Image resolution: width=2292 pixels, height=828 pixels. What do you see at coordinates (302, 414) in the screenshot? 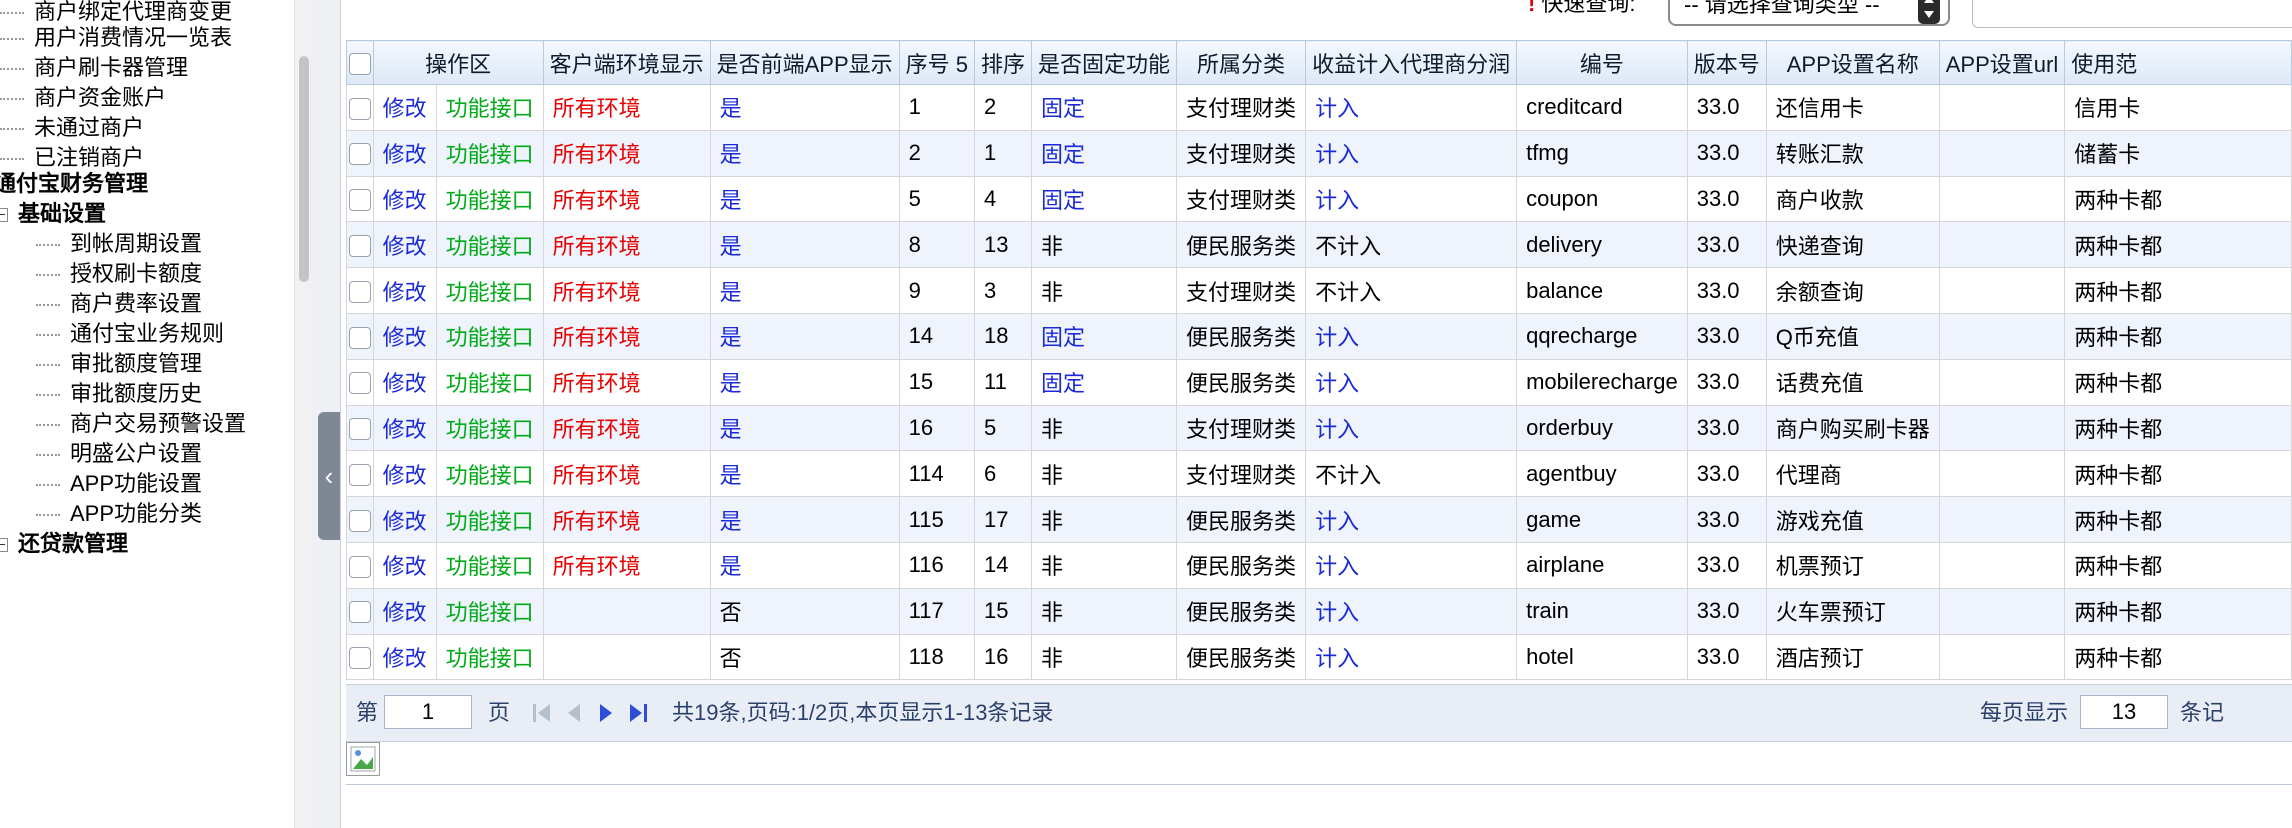
I see `sidebar-scrollbar` at bounding box center [302, 414].